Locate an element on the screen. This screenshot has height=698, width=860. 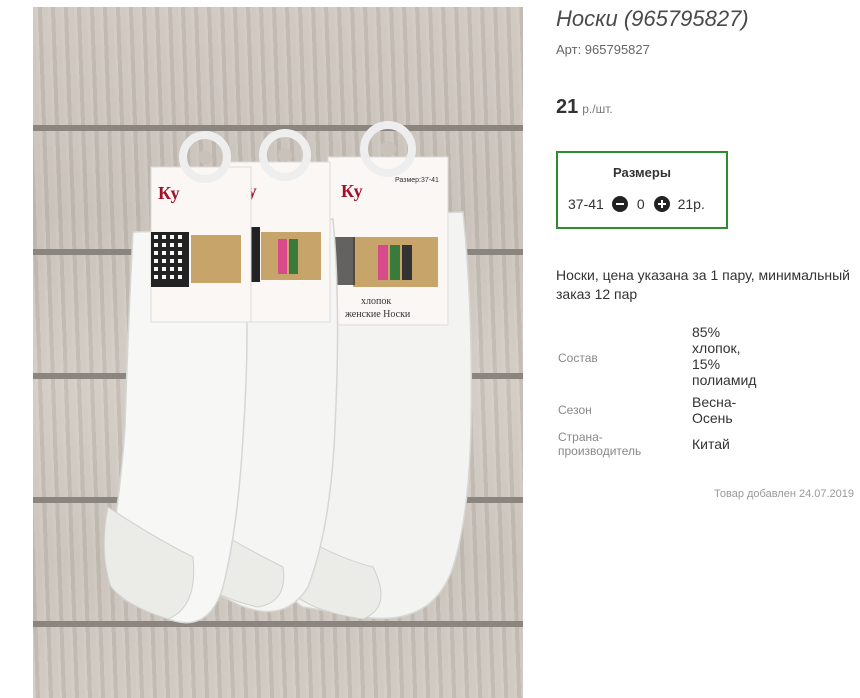
quantity-value: 0 is located at coordinates (641, 204).